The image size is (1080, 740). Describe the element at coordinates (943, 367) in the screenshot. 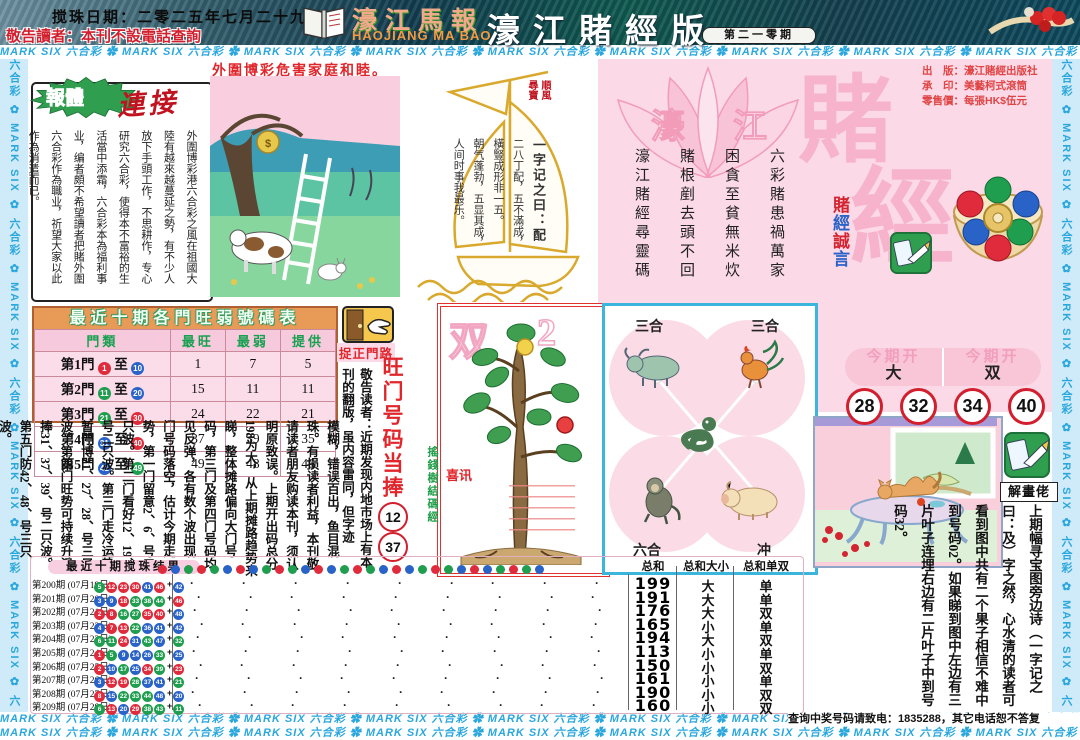

I see `current-draw-pill: 今期开 大 今期开 双` at that location.